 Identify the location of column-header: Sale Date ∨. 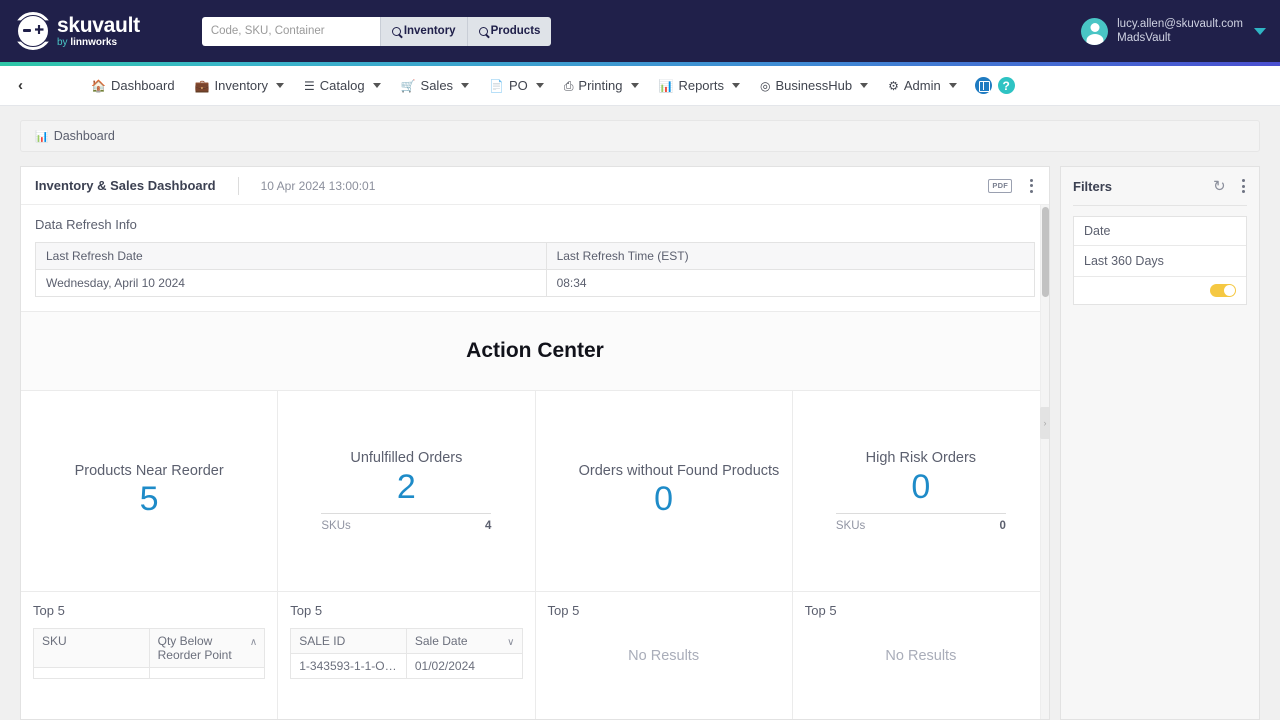
(464, 641).